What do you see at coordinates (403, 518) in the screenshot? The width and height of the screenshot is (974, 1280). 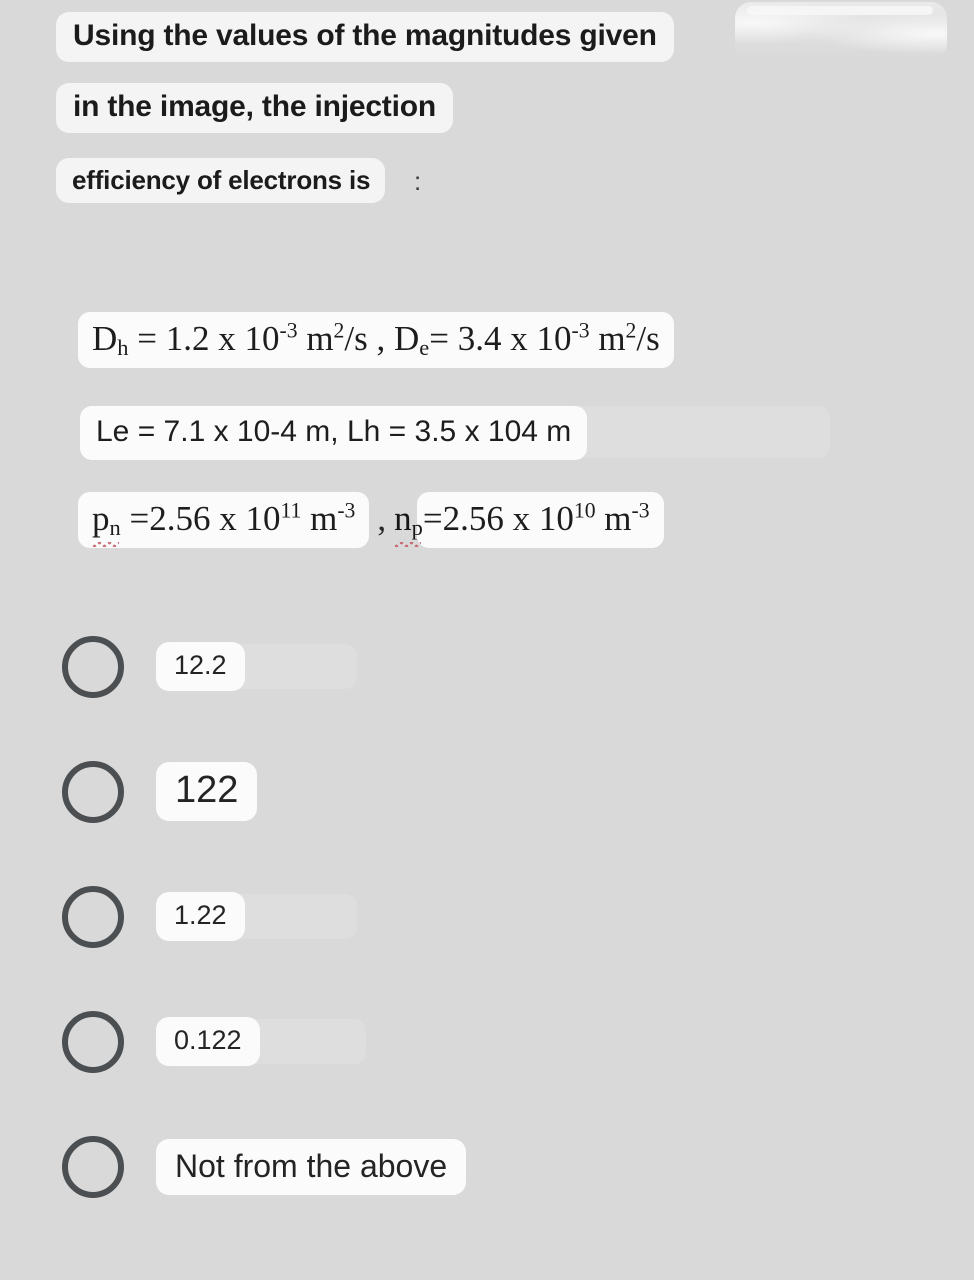 I see `np-symbol: n` at bounding box center [403, 518].